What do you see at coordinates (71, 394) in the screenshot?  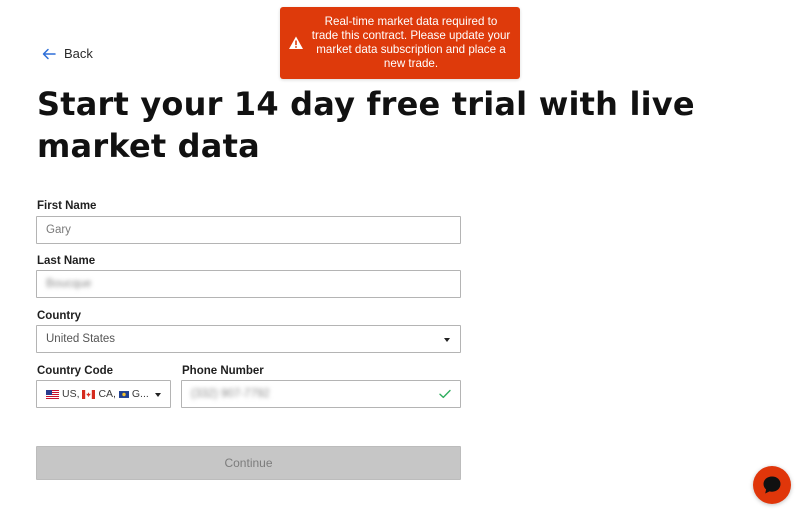 I see `country-code-us: US,` at bounding box center [71, 394].